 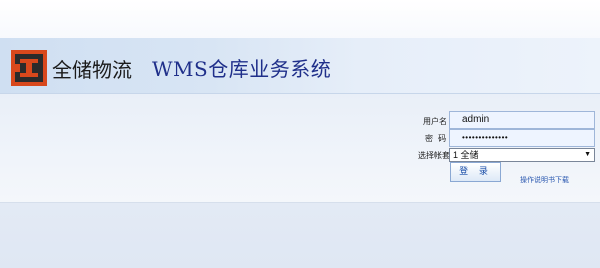 I want to click on account-set-label: 选择帐套, so click(x=434, y=155).